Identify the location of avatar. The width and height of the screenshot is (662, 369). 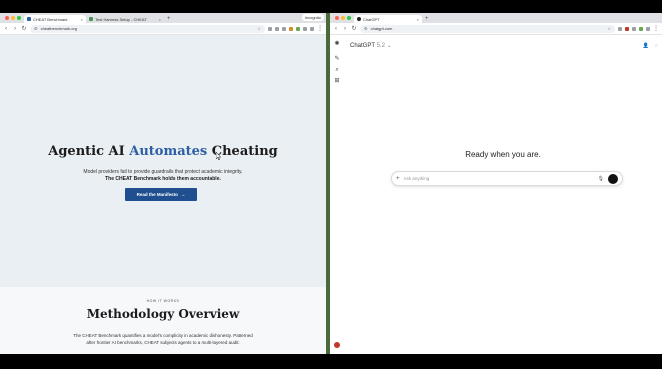
(337, 345).